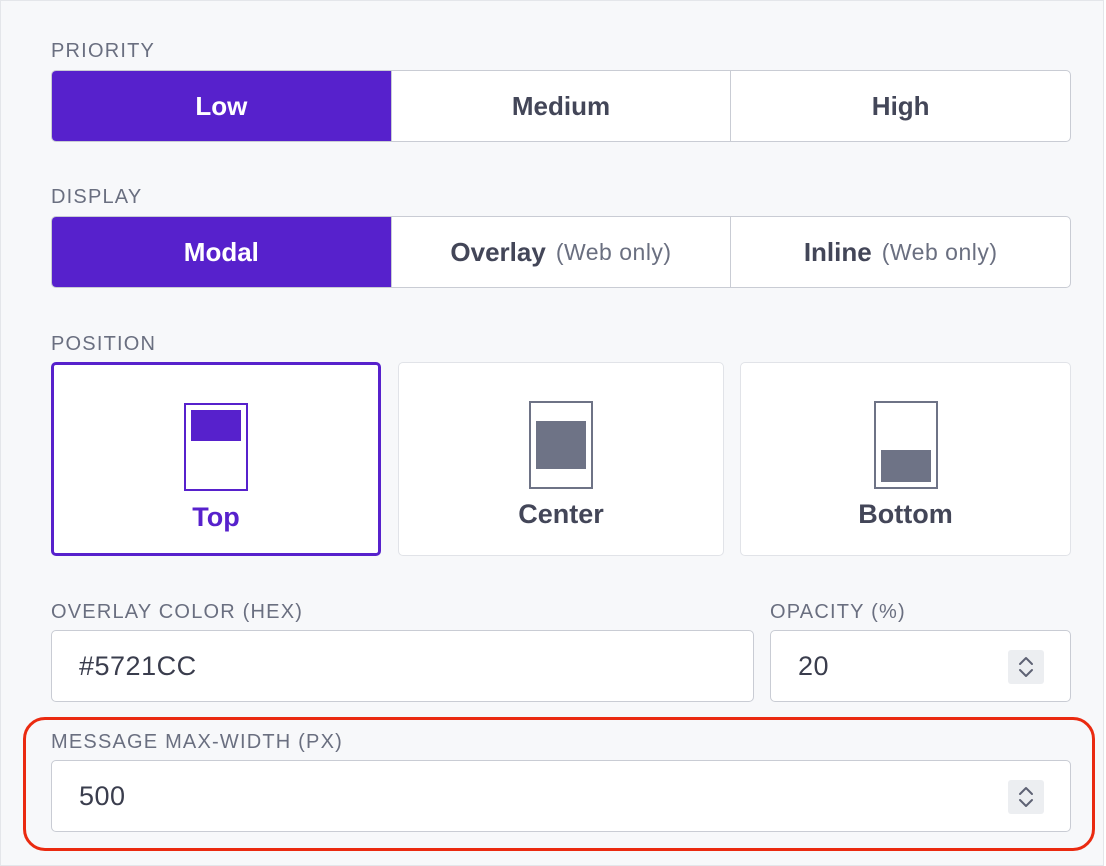 This screenshot has height=866, width=1106. What do you see at coordinates (103, 51) in the screenshot?
I see `priority-label: PRIORITY` at bounding box center [103, 51].